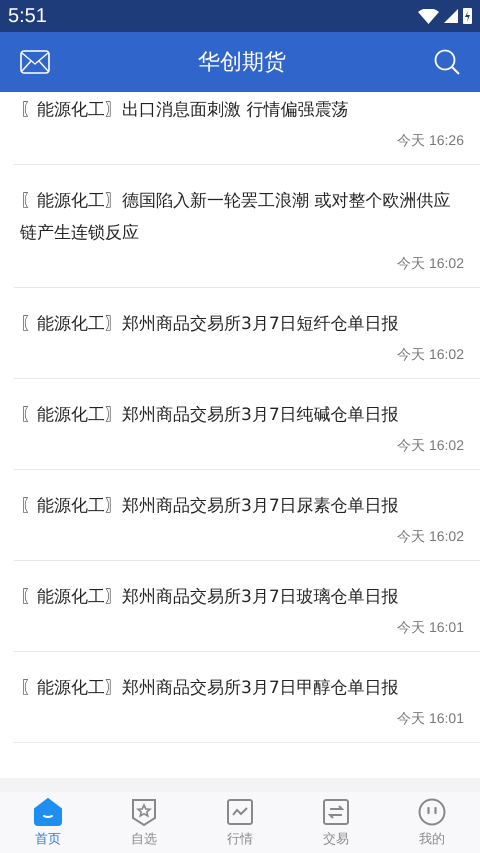 The image size is (480, 853). I want to click on news-title: 〖能源化工〗郑州商品交易所3月7日甲醇仓单日报, so click(242, 688).